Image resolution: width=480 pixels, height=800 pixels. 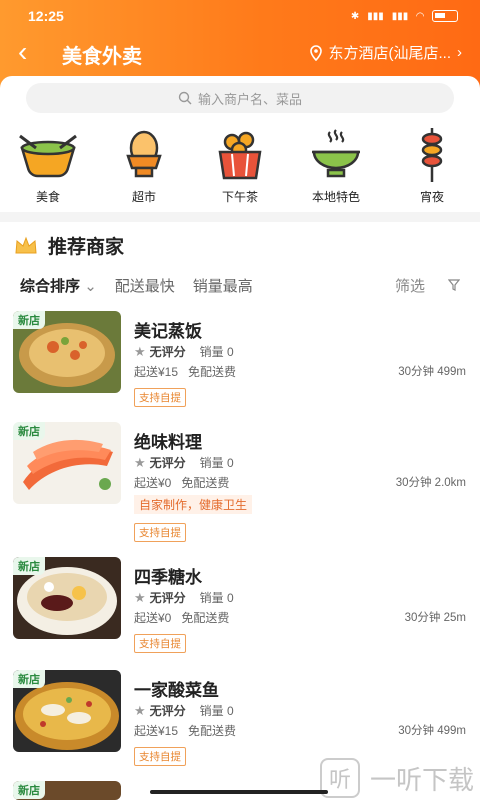 I want to click on category-food: 美食, so click(x=48, y=166).